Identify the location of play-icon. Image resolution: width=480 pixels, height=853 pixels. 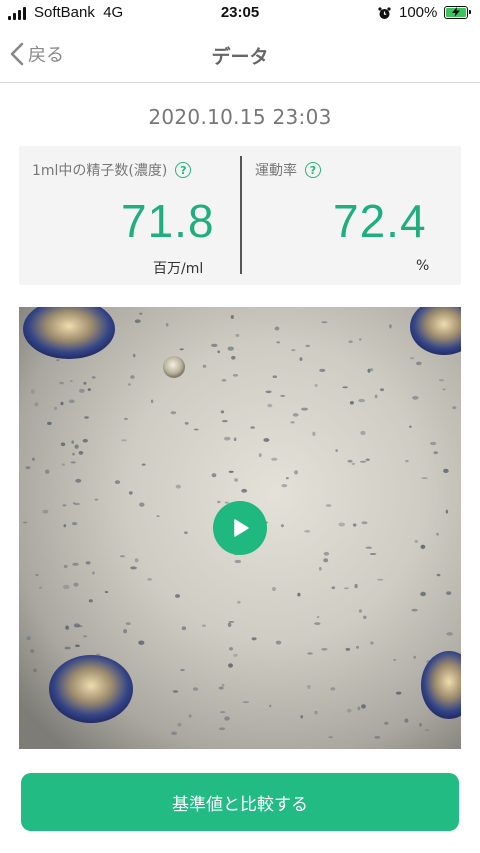
(241, 528).